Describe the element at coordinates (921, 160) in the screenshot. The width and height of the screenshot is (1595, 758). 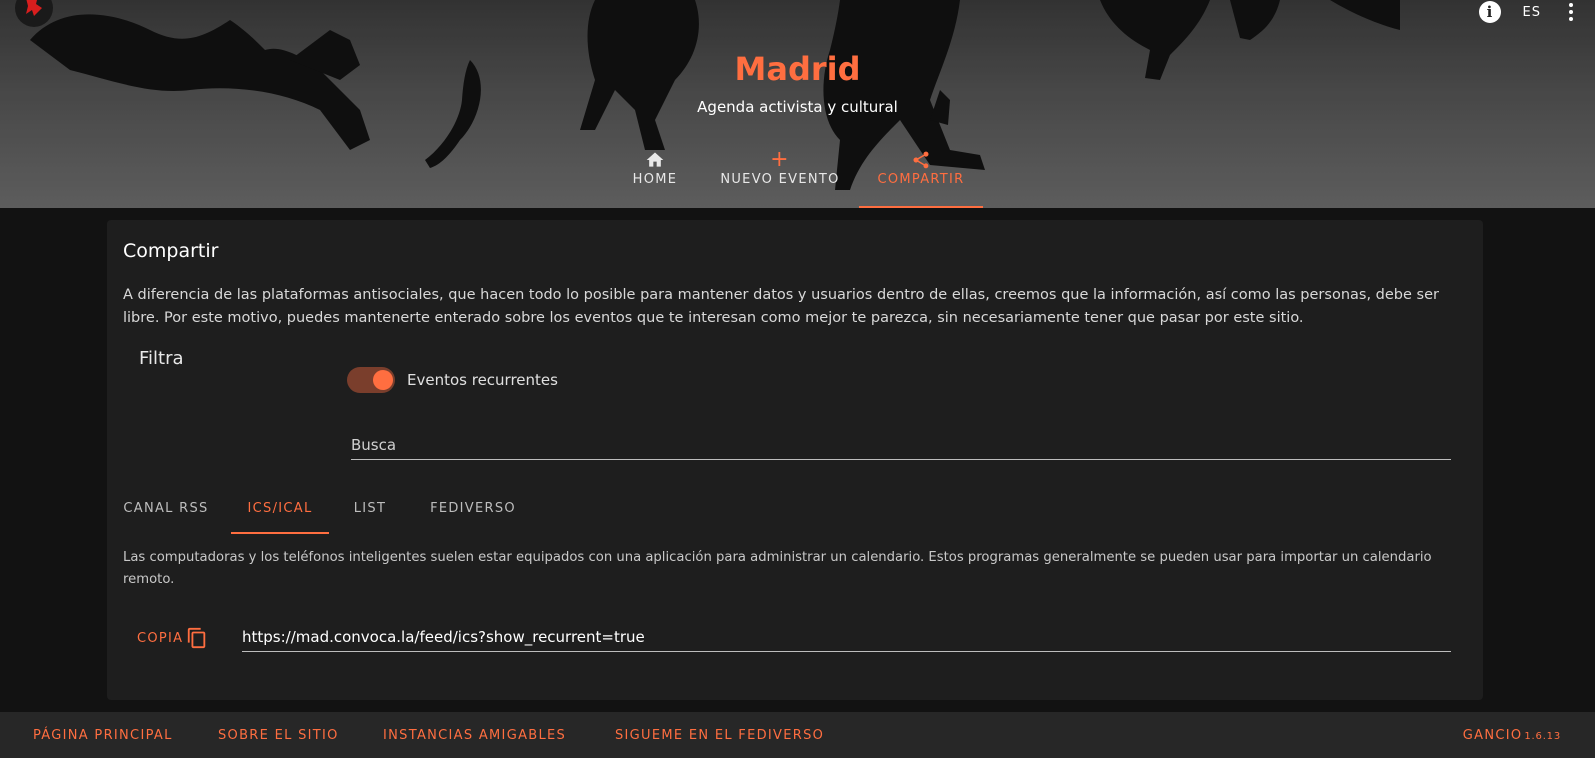
I see `share-icon` at that location.